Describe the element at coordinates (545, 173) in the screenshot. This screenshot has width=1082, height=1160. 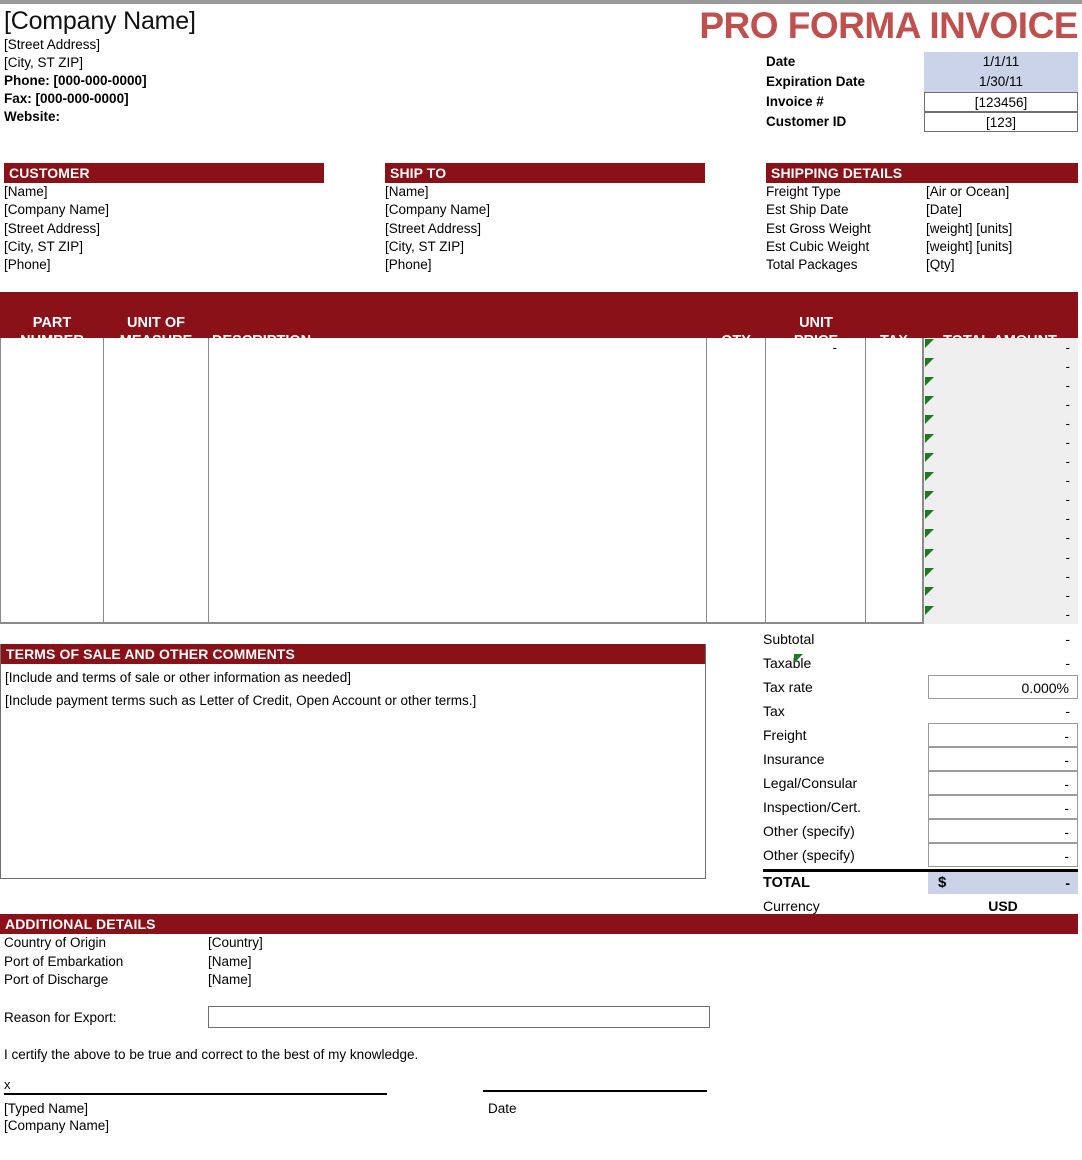
I see `ship-to-header: SHIP TO` at that location.